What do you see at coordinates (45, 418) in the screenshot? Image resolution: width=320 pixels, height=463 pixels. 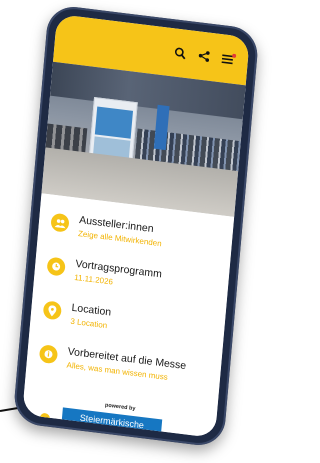 I see `scroll-indicator-icon` at bounding box center [45, 418].